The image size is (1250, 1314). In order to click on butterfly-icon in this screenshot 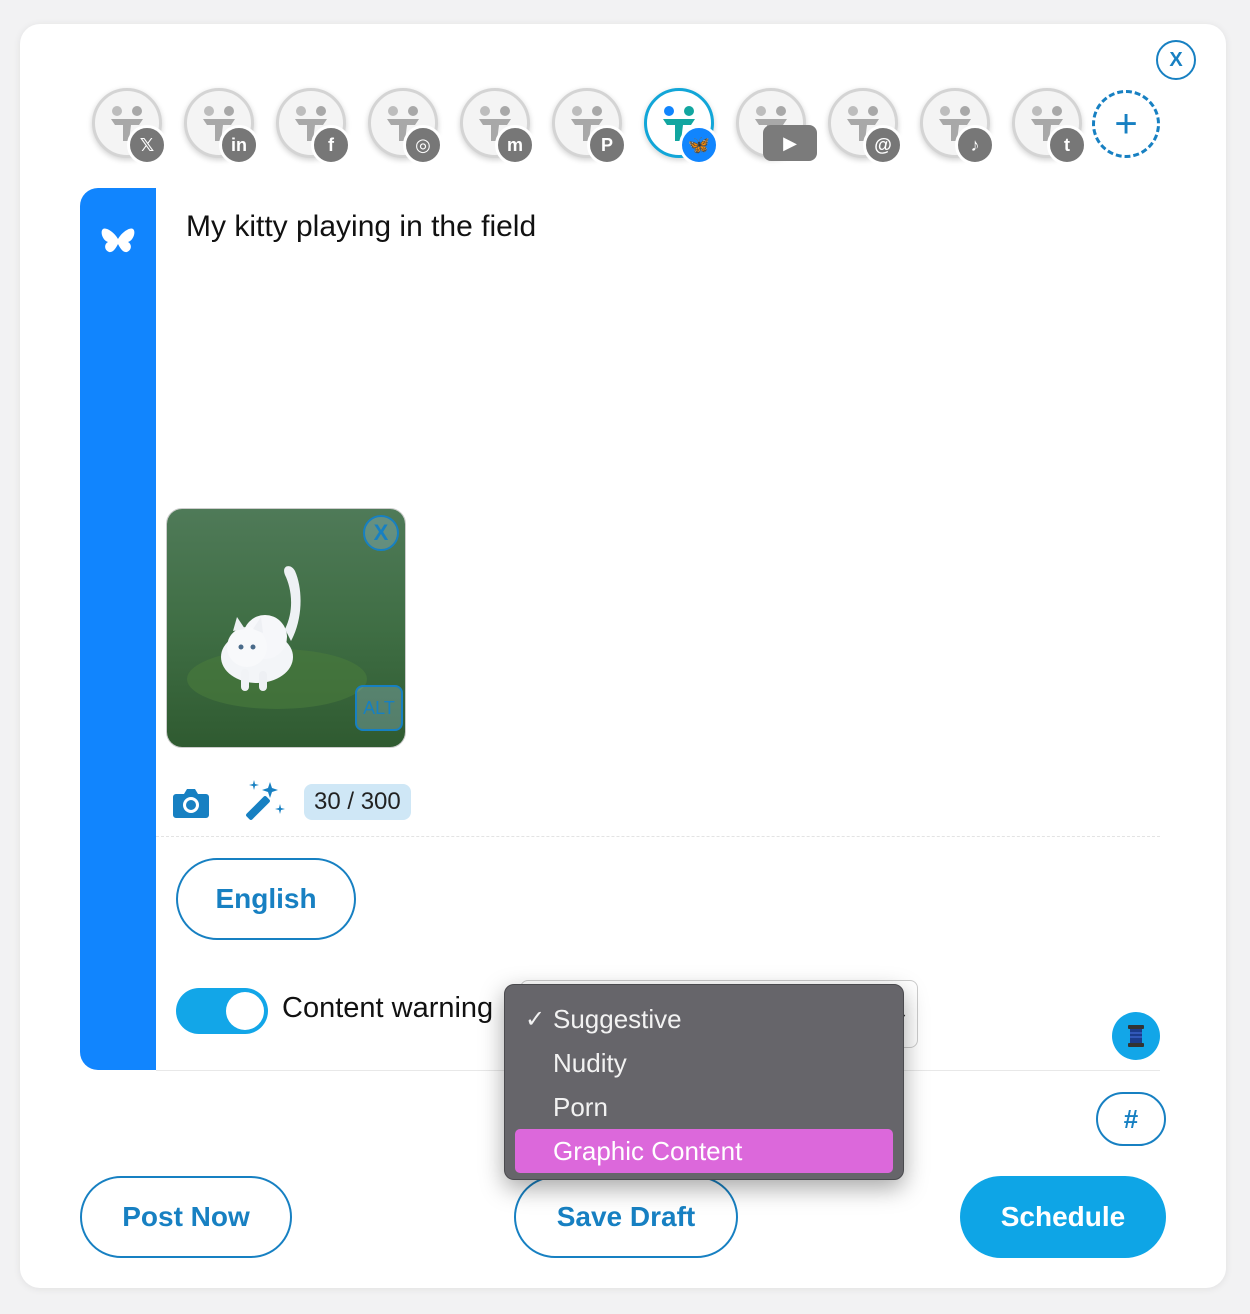, I will do `click(118, 240)`.